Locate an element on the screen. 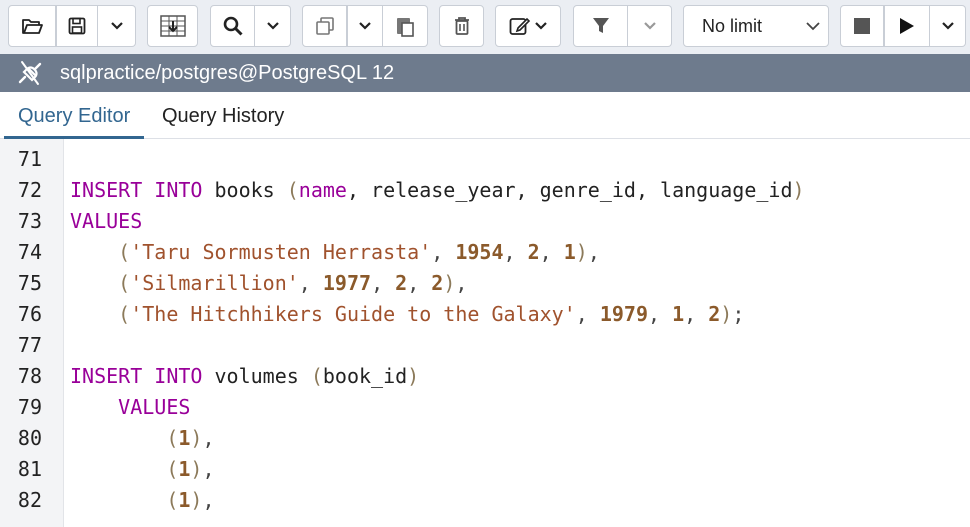  filter-button is located at coordinates (600, 26).